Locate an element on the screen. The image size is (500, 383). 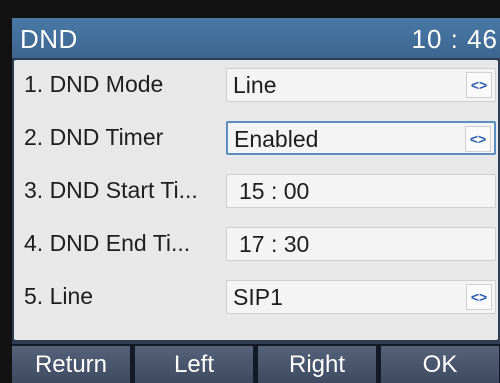
clock: 10 : 46 is located at coordinates (454, 39).